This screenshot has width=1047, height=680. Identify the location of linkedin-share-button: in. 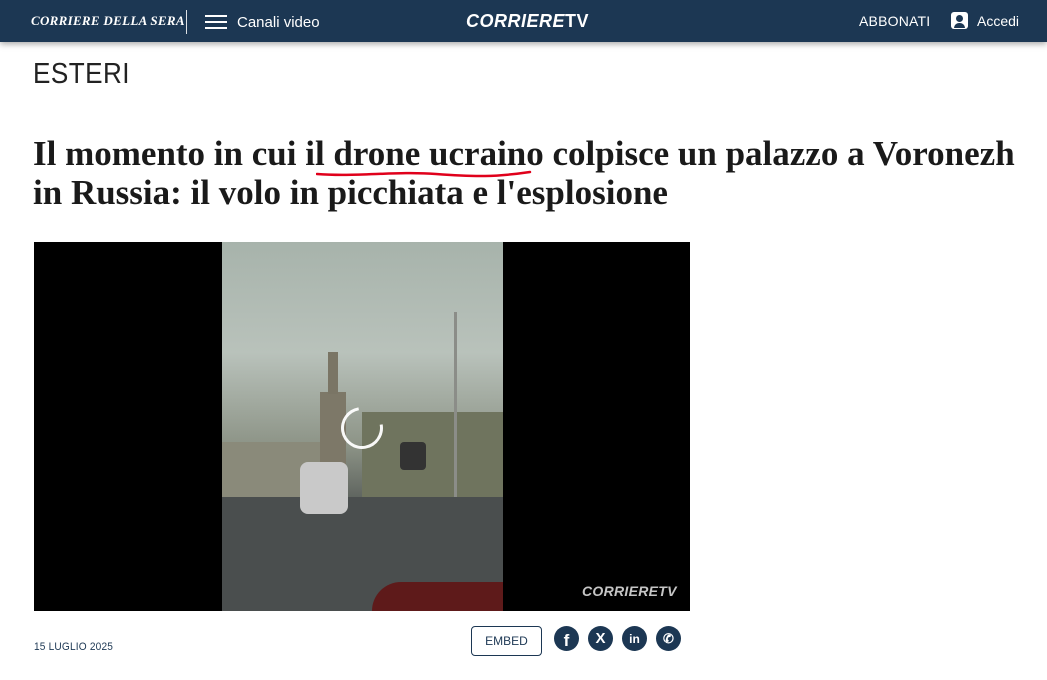
(634, 638).